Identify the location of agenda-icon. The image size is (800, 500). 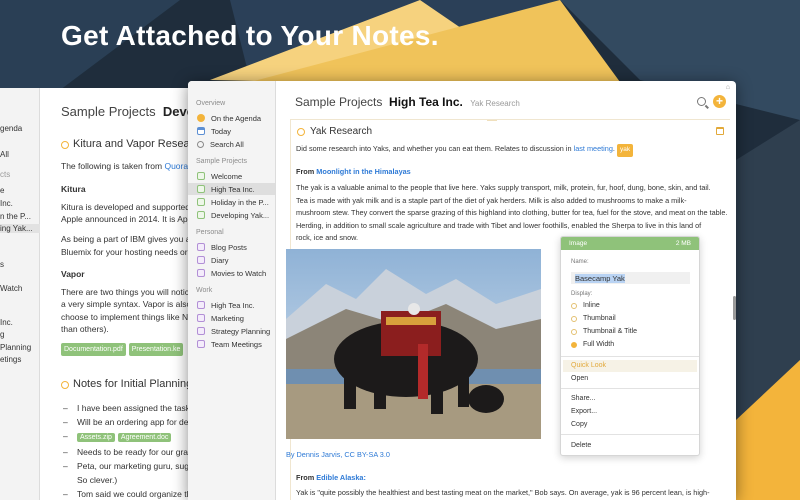
(201, 118).